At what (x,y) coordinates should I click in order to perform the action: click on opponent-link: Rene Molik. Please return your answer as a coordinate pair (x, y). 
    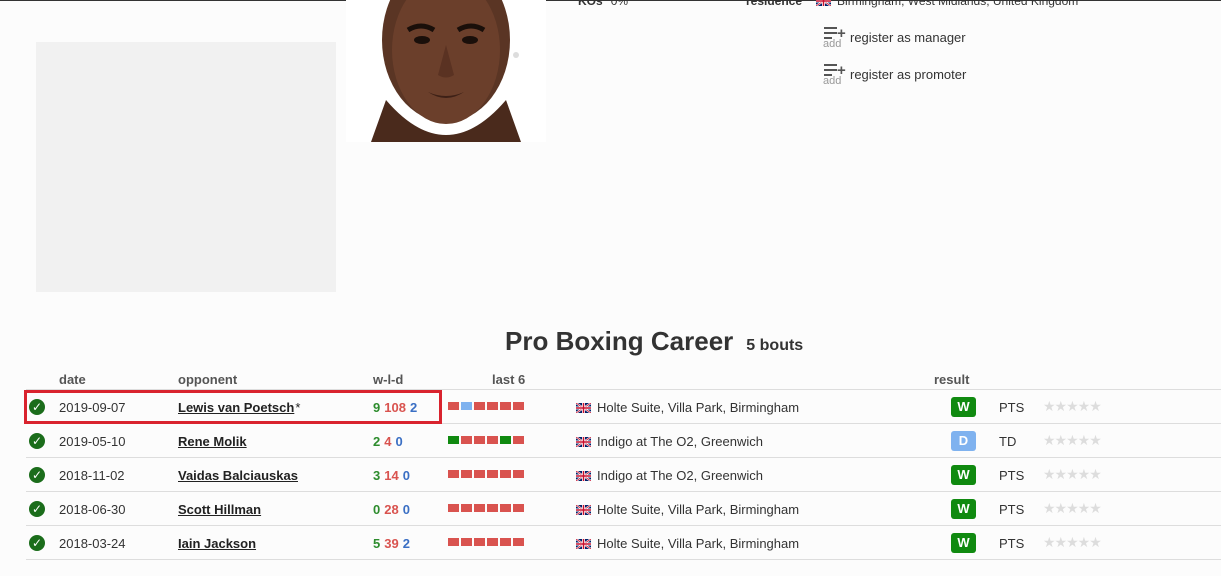
    Looking at the image, I should click on (213, 441).